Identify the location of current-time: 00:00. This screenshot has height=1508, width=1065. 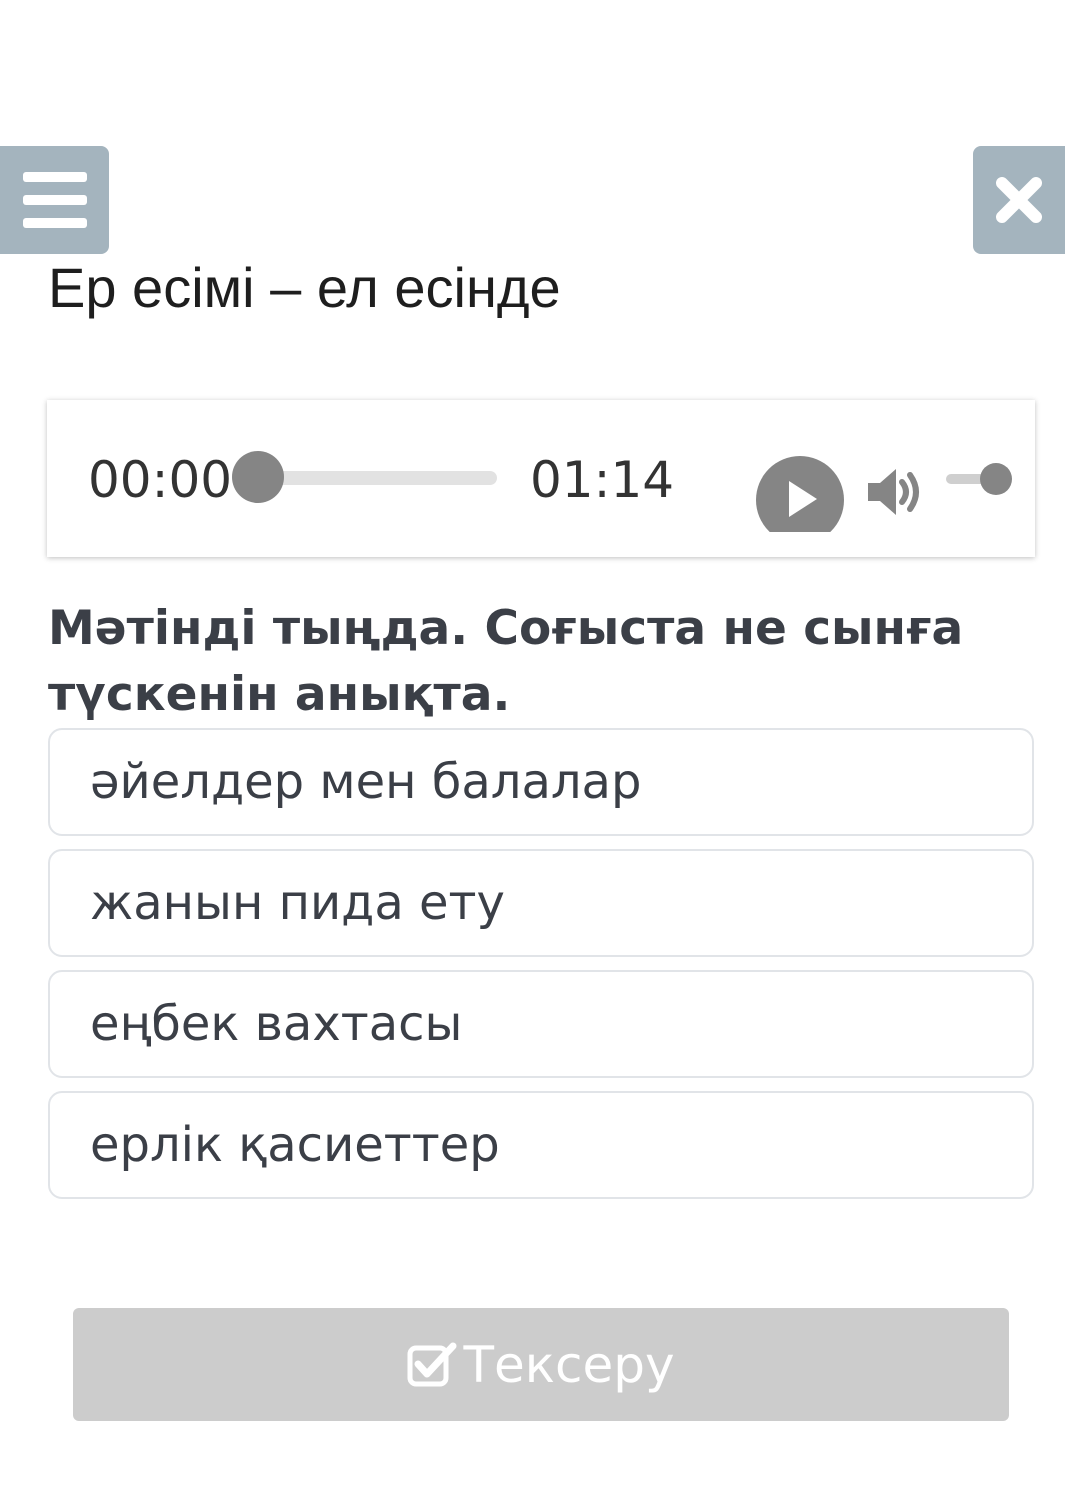
(160, 480).